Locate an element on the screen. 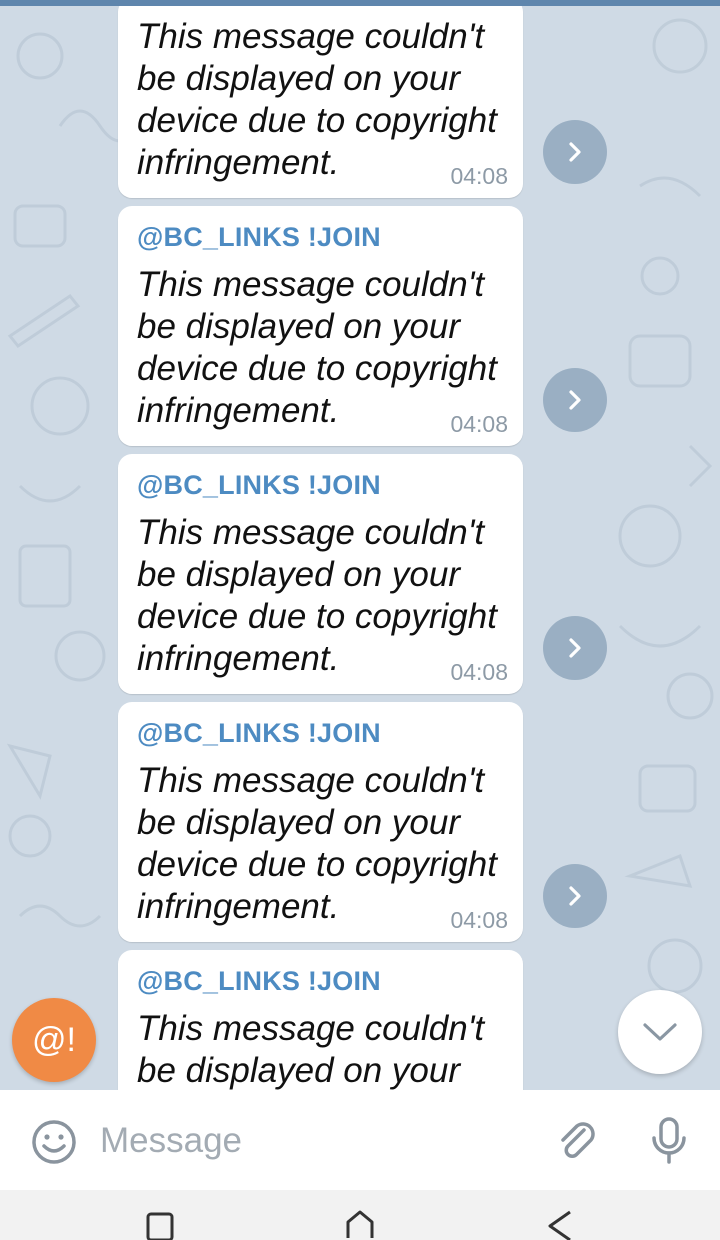 This screenshot has height=1240, width=720. back-button is located at coordinates (560, 1224).